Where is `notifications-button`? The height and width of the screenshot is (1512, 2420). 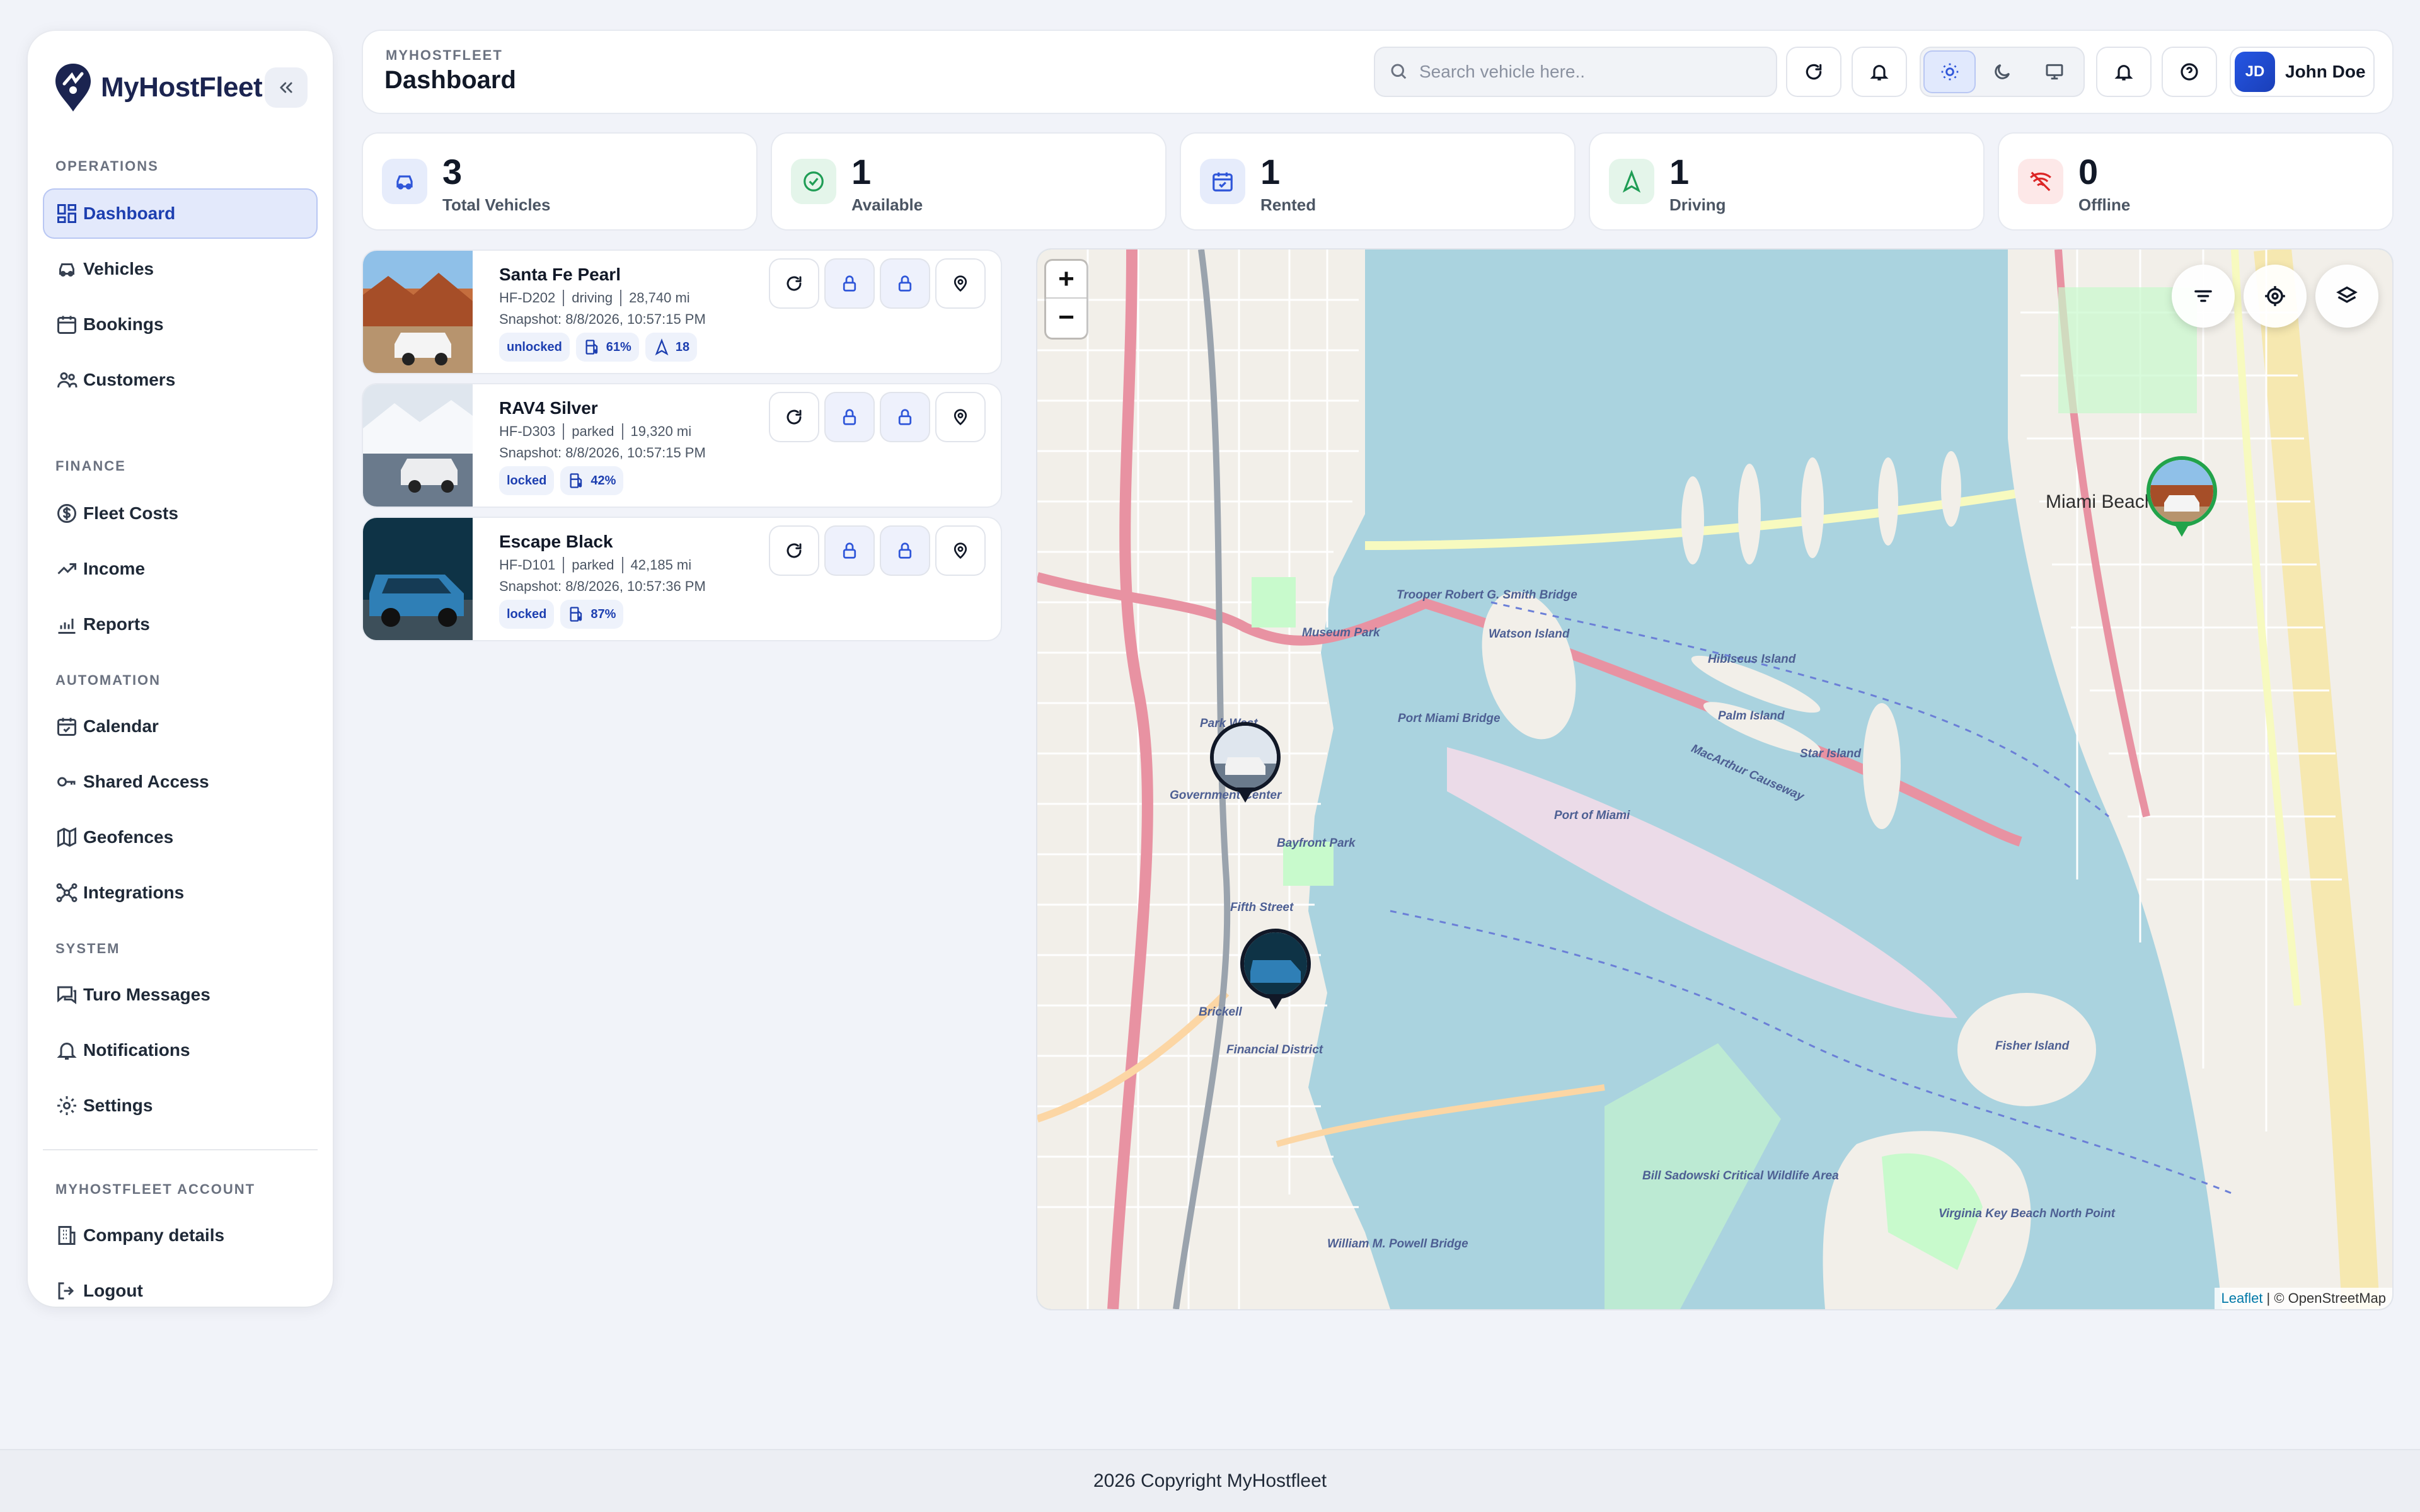
notifications-button is located at coordinates (2124, 72).